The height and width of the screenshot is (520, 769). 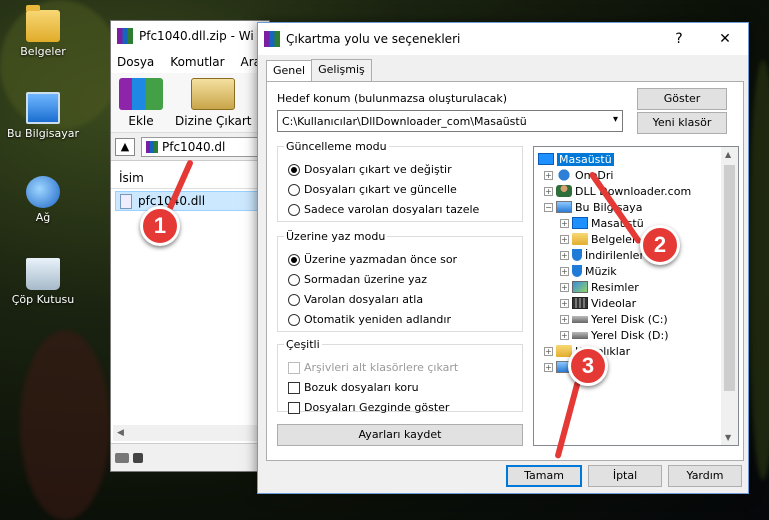 What do you see at coordinates (43, 192) in the screenshot?
I see `network-icon` at bounding box center [43, 192].